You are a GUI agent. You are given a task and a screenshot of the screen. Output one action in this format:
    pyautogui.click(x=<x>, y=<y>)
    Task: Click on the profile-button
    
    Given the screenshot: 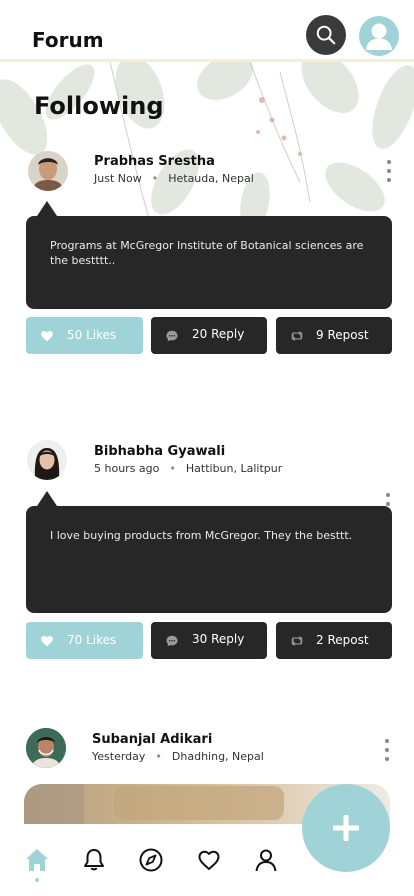 What is the action you would take?
    pyautogui.click(x=379, y=36)
    